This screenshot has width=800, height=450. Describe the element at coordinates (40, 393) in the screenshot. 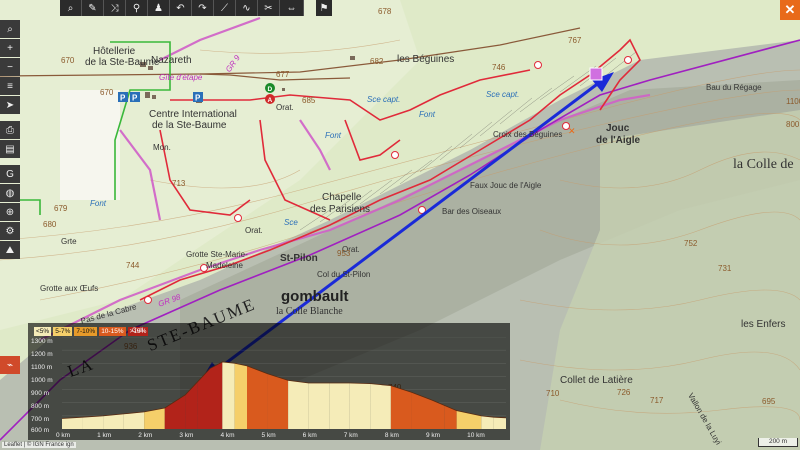

I see `y-tick-label: 900 m` at that location.